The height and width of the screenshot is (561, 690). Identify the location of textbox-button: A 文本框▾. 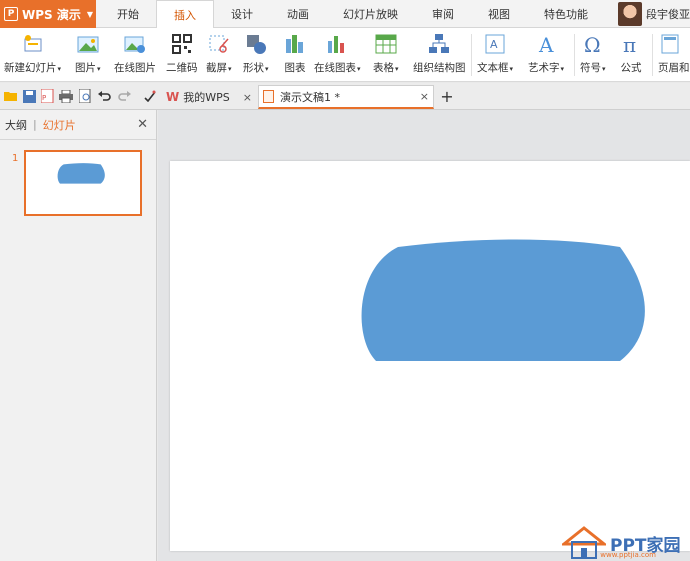
(495, 55).